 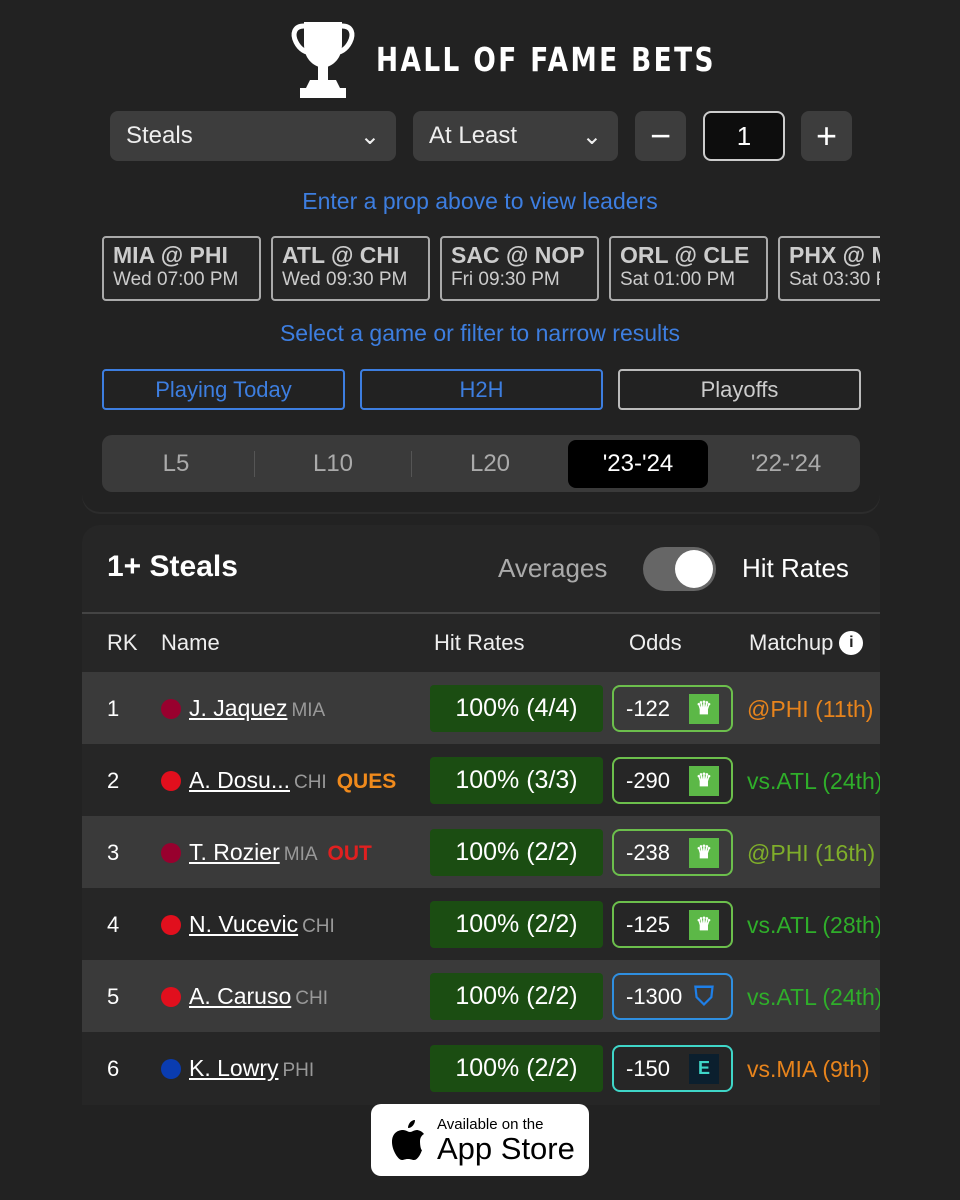 What do you see at coordinates (113, 708) in the screenshot?
I see `row-rank: 1` at bounding box center [113, 708].